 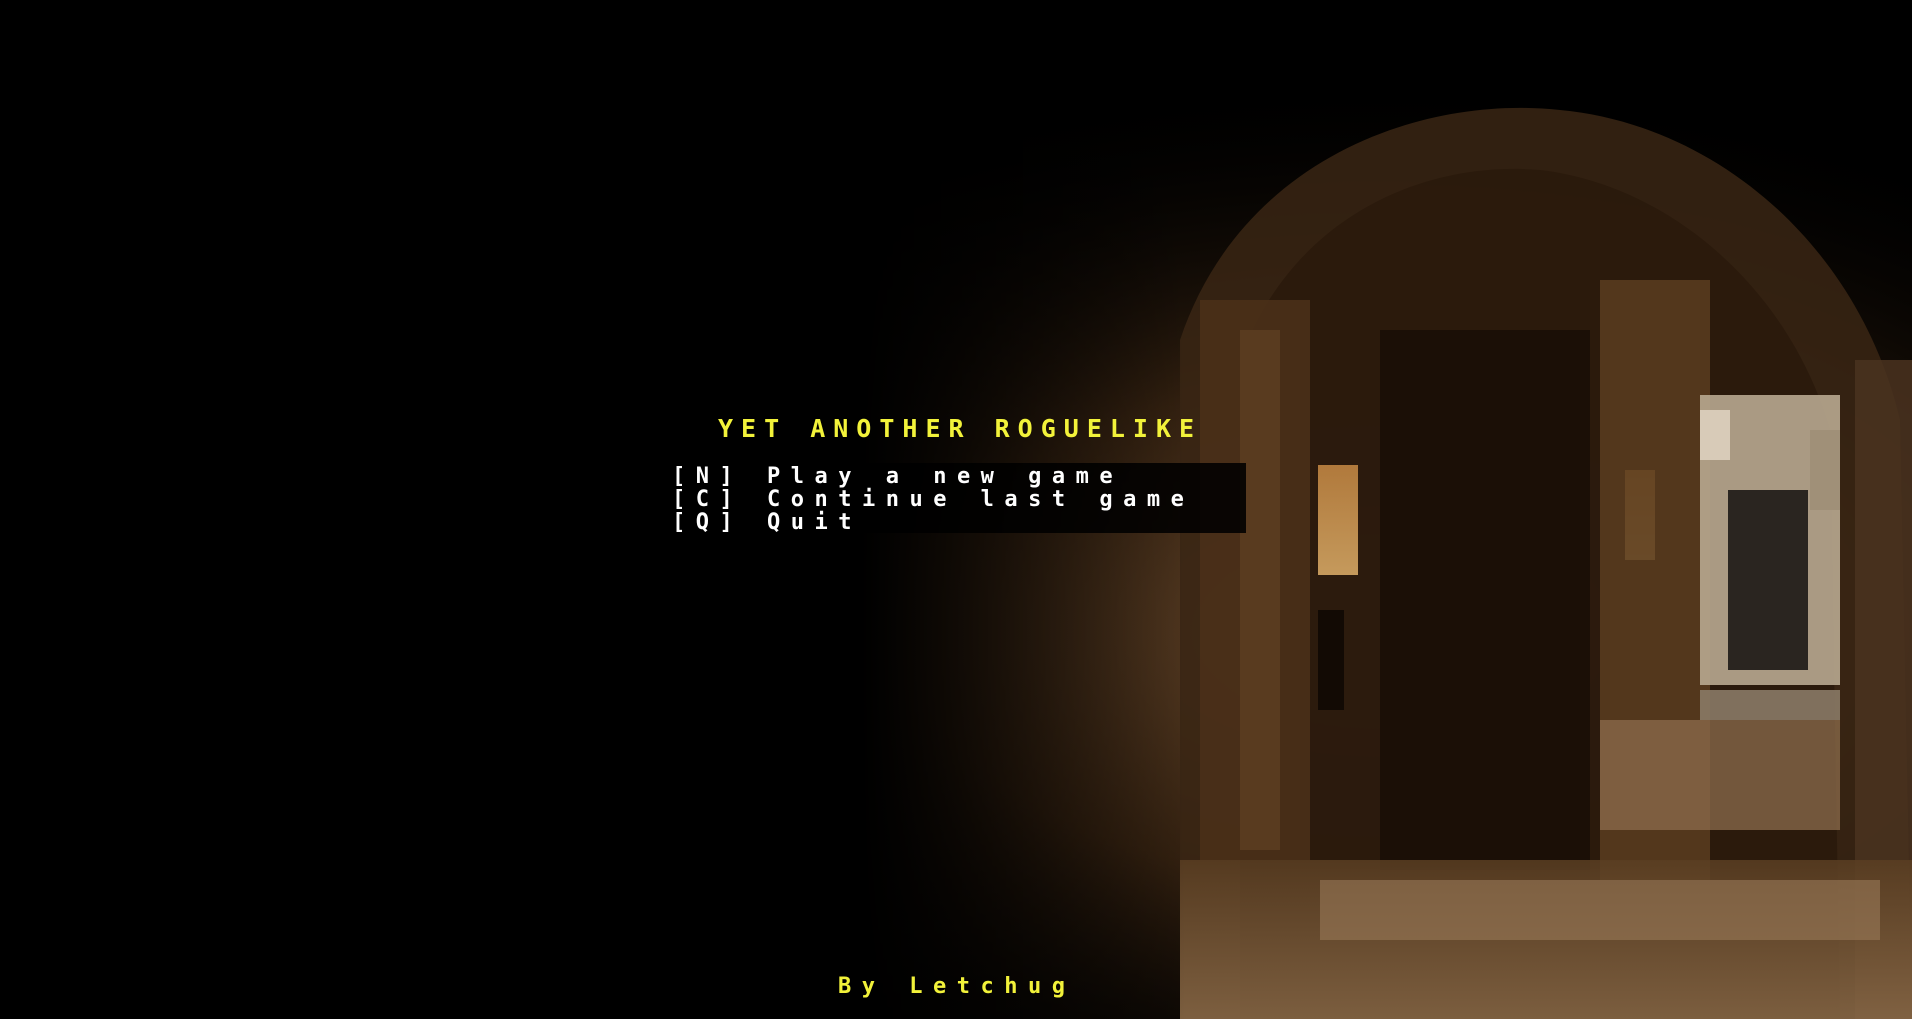 What do you see at coordinates (767, 523) in the screenshot?
I see `menu-quit: [Q] Quit` at bounding box center [767, 523].